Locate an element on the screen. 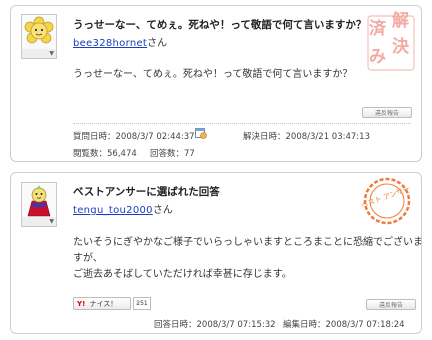 The height and width of the screenshot is (340, 432). answered-date: 回答日時：2008/3/7 07:15:32 is located at coordinates (215, 324).